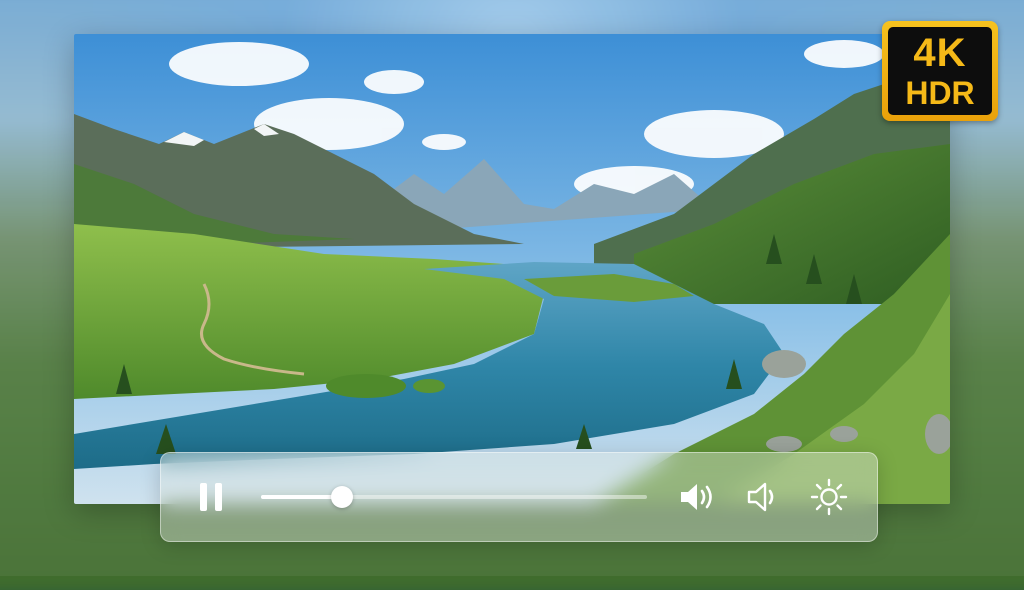 Image resolution: width=1024 pixels, height=590 pixels. I want to click on volume-up-icon, so click(696, 497).